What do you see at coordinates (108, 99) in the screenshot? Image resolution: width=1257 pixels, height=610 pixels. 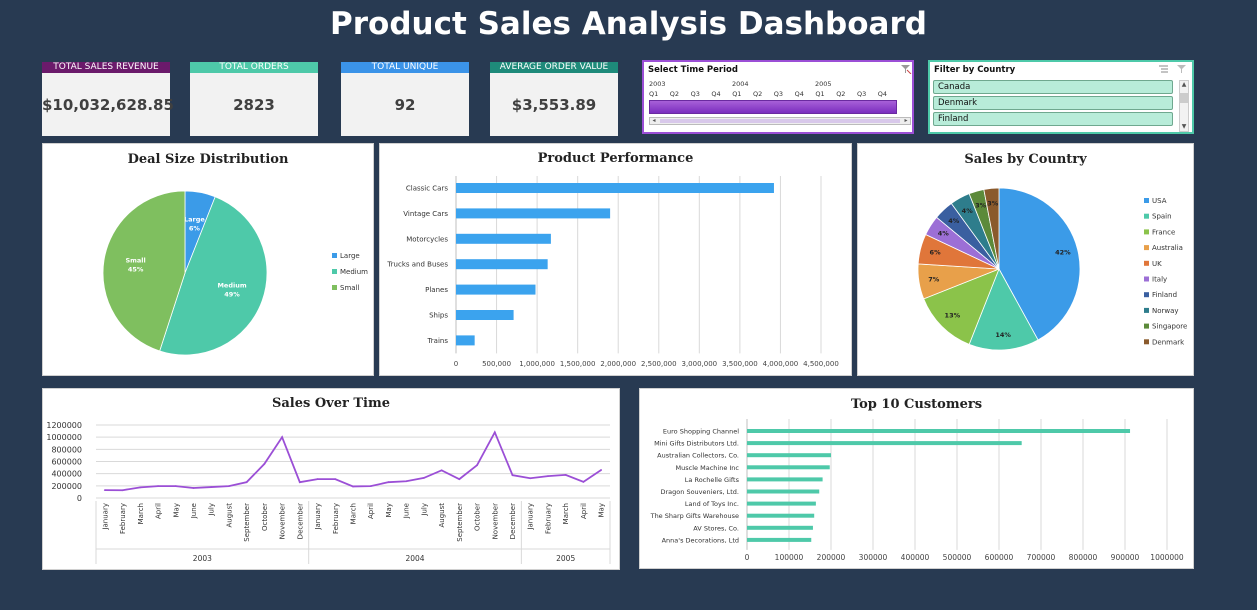 I see `kpi-total-sales-revenue: TOTAL SALES REVENUE $10,032,628.85` at bounding box center [108, 99].